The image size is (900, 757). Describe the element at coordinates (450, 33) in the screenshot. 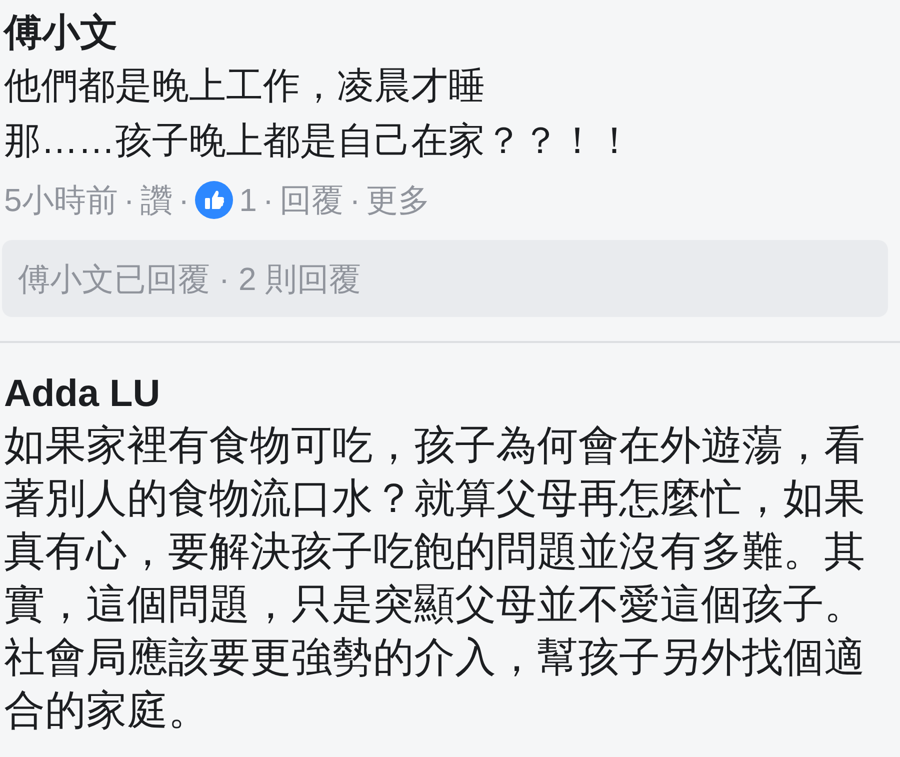

I see `comment-author: 傅小文` at that location.